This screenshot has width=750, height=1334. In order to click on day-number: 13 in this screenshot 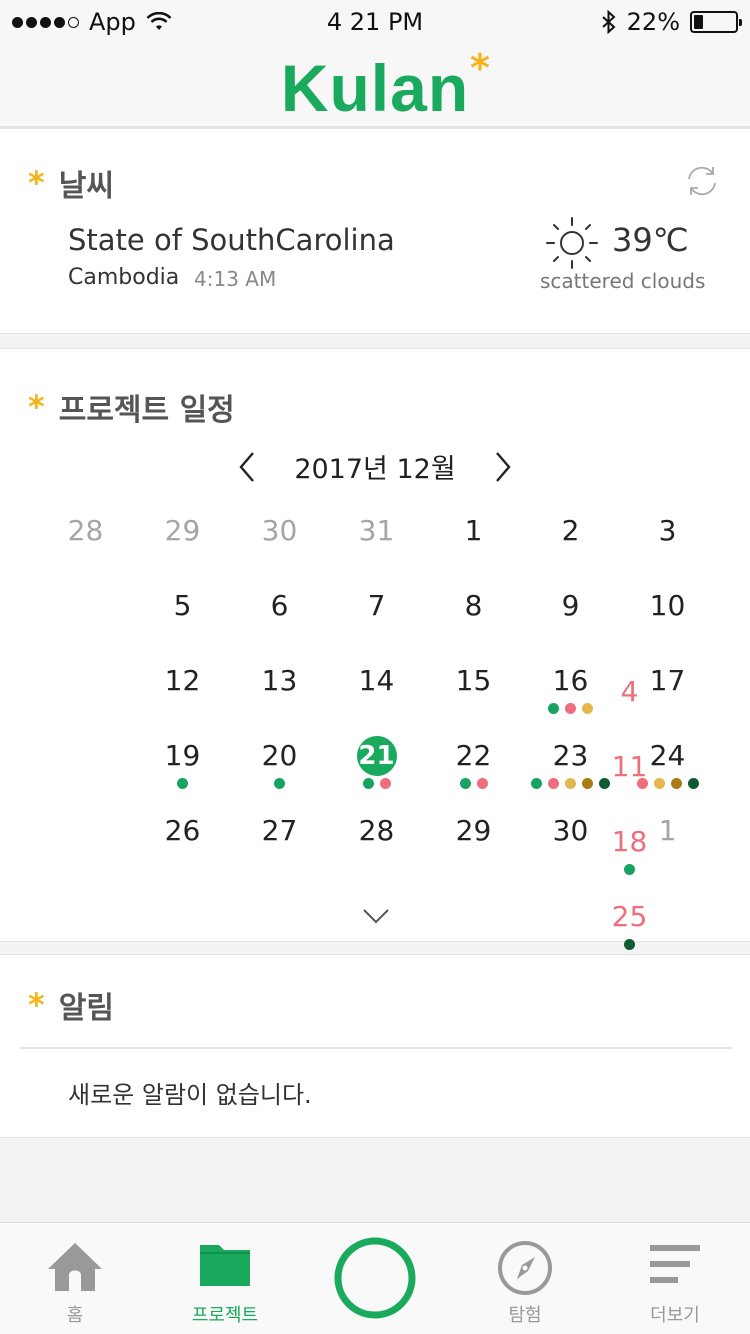, I will do `click(279, 680)`.